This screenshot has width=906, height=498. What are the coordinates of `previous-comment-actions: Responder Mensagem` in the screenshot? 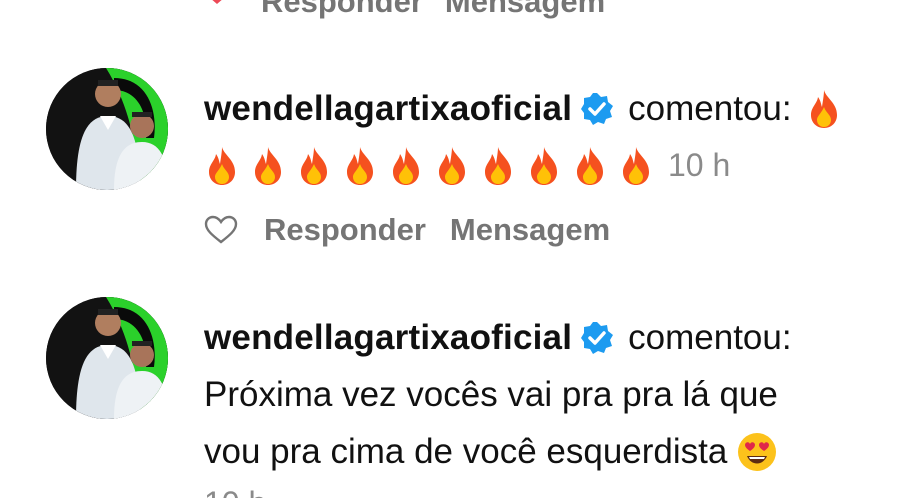 It's located at (405, 10).